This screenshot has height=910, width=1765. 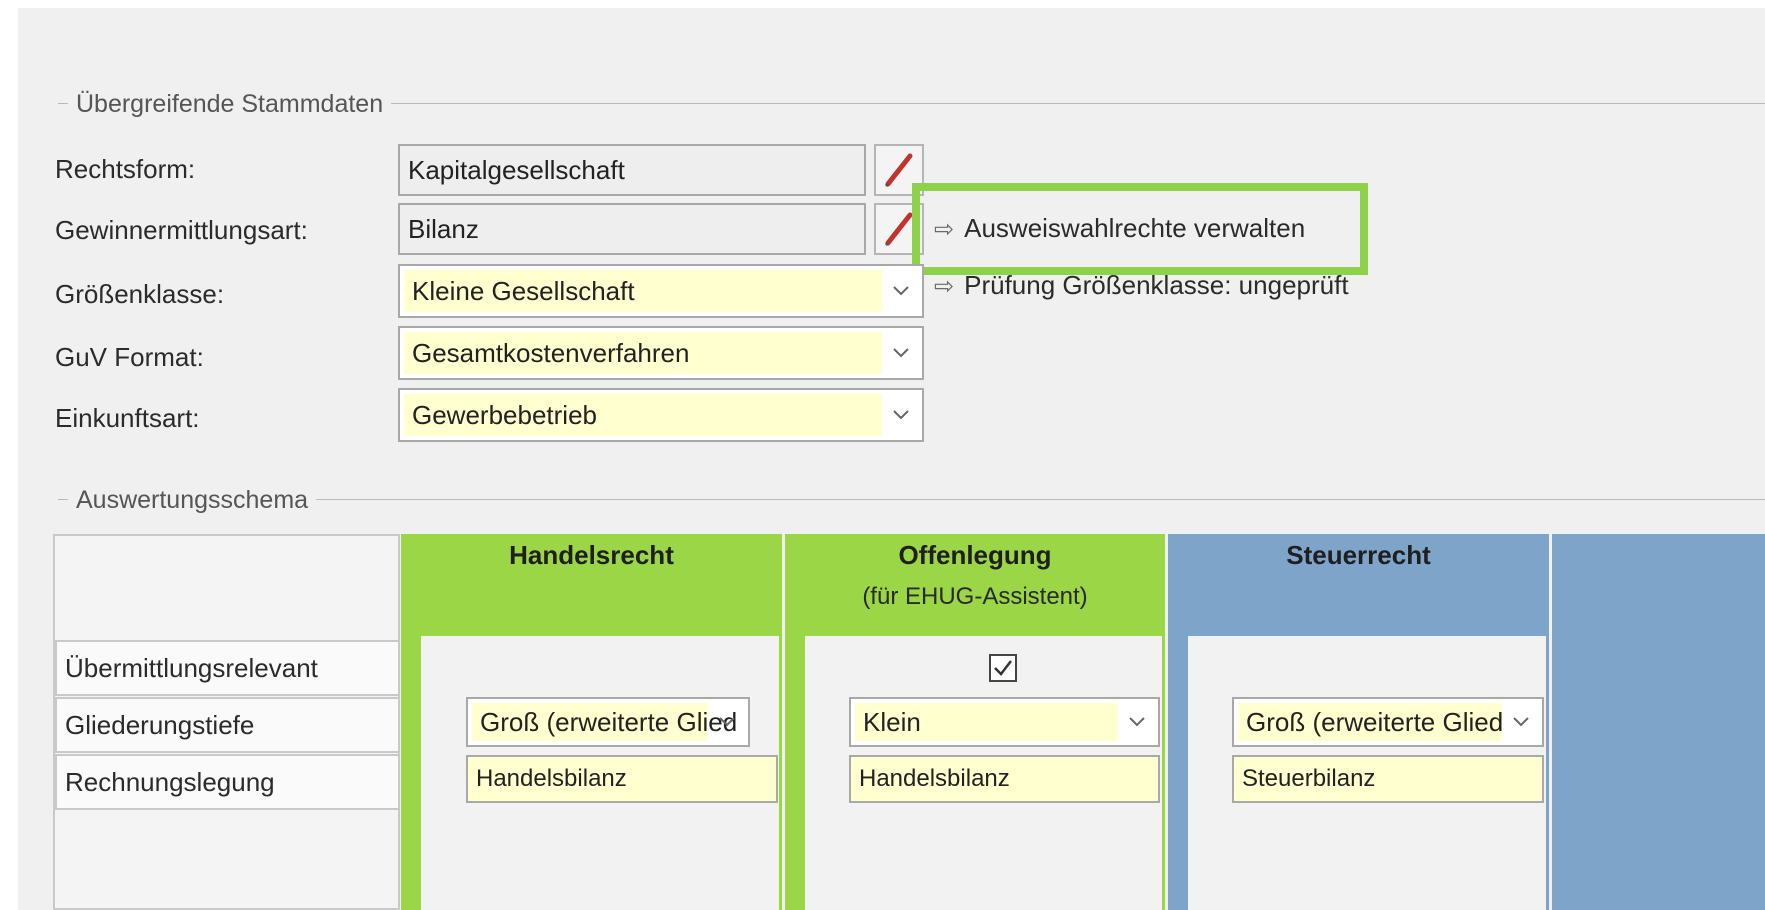 What do you see at coordinates (227, 725) in the screenshot?
I see `row-label-gliederungstiefe: Gliederungstiefe` at bounding box center [227, 725].